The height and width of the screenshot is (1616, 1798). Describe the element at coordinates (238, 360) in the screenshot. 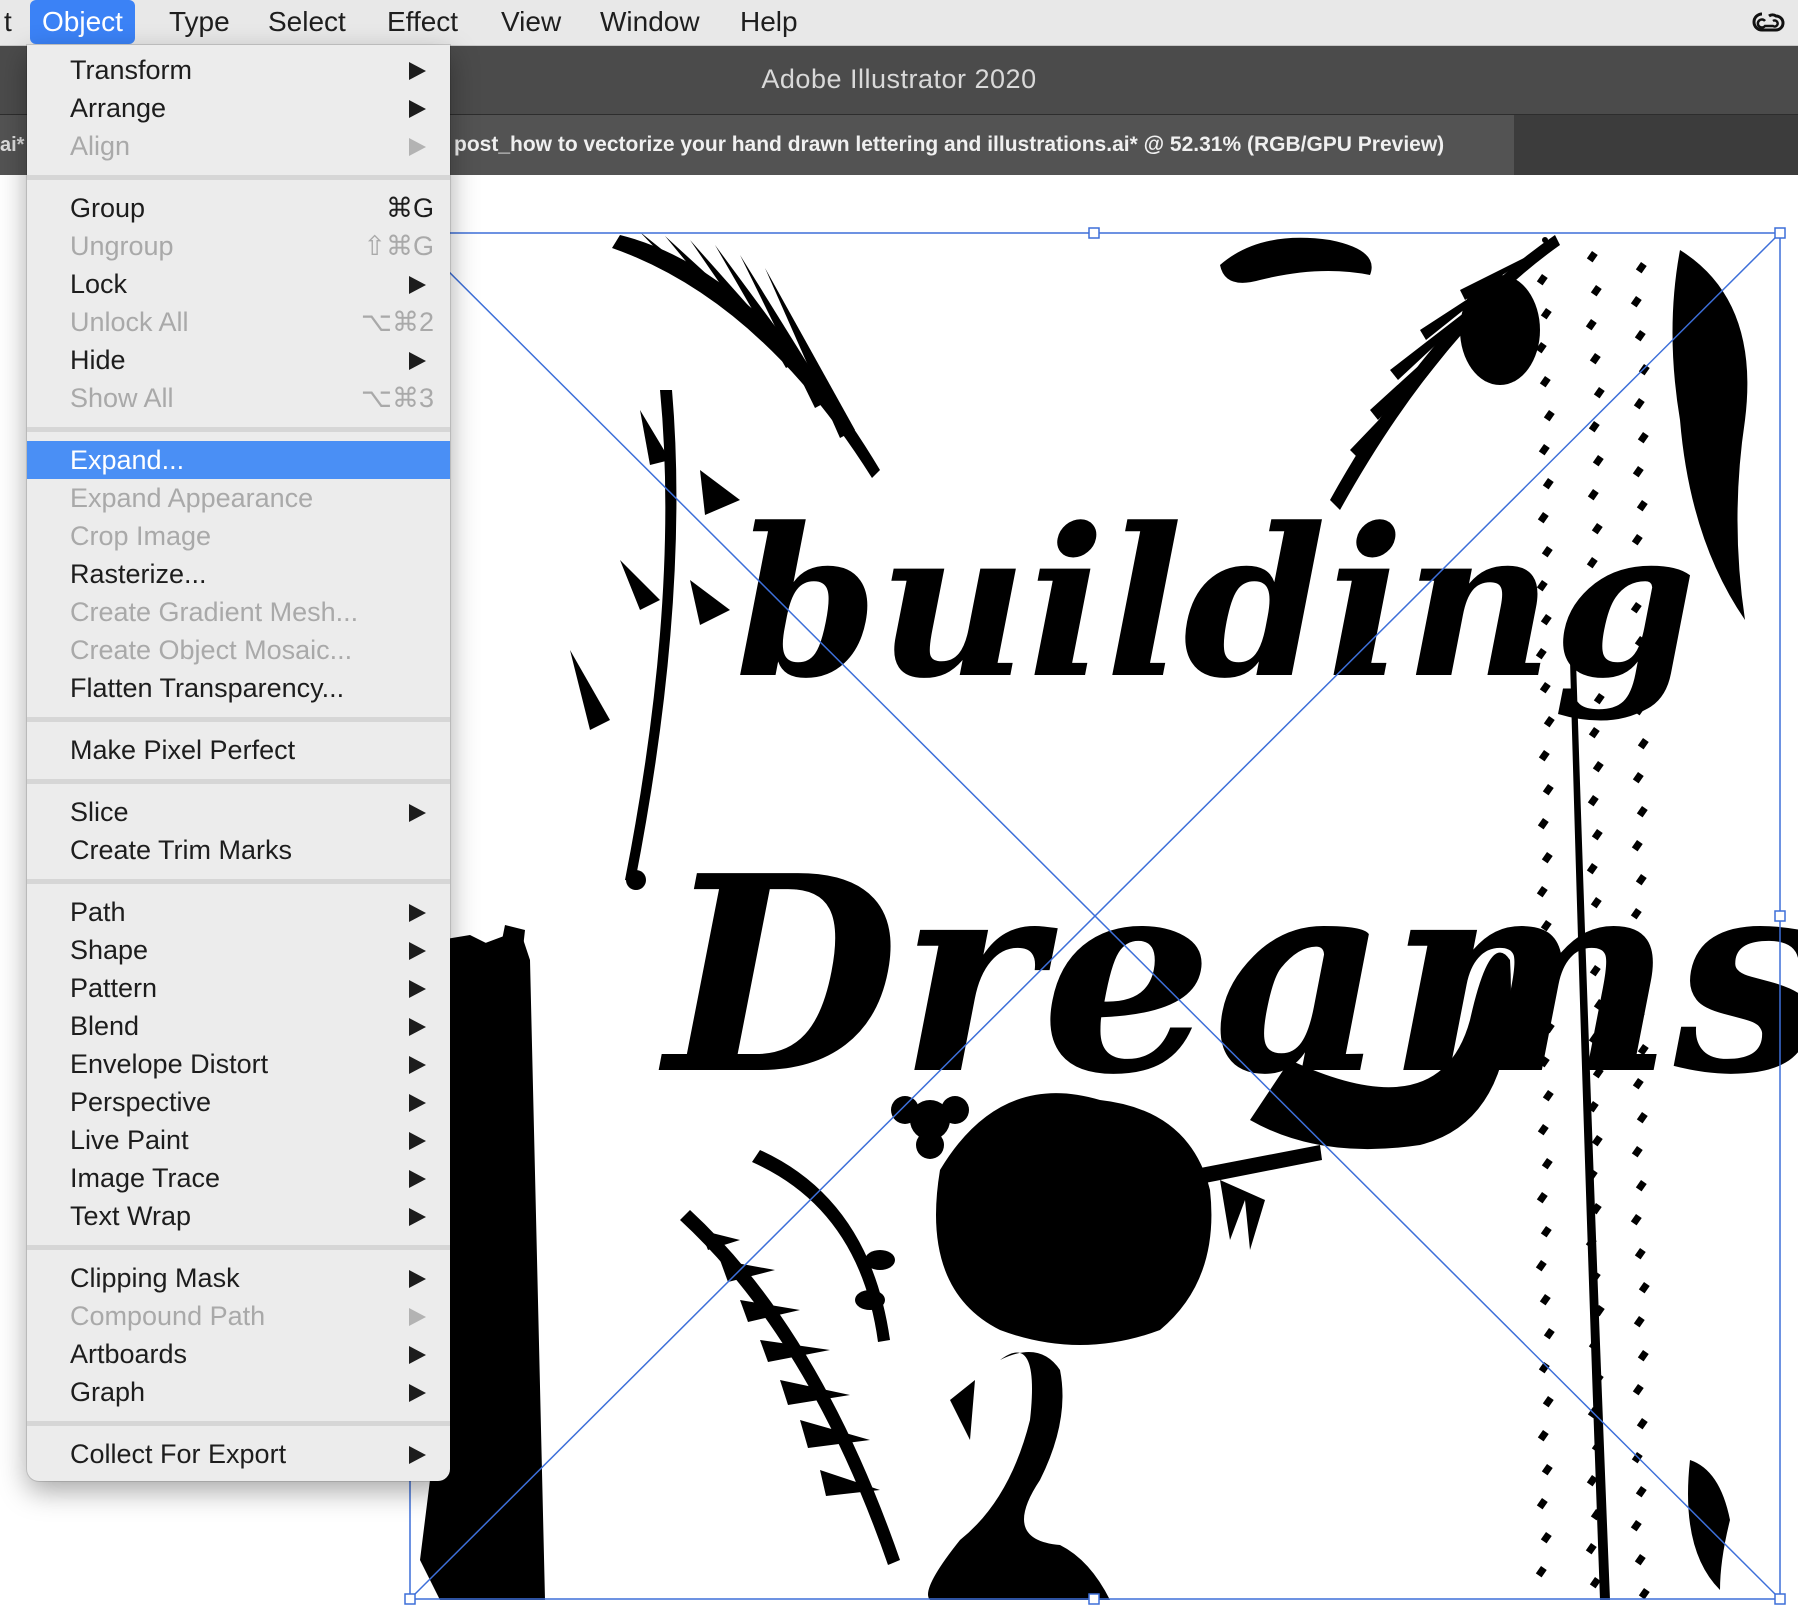

I see `menu-item-hide: Hide` at that location.